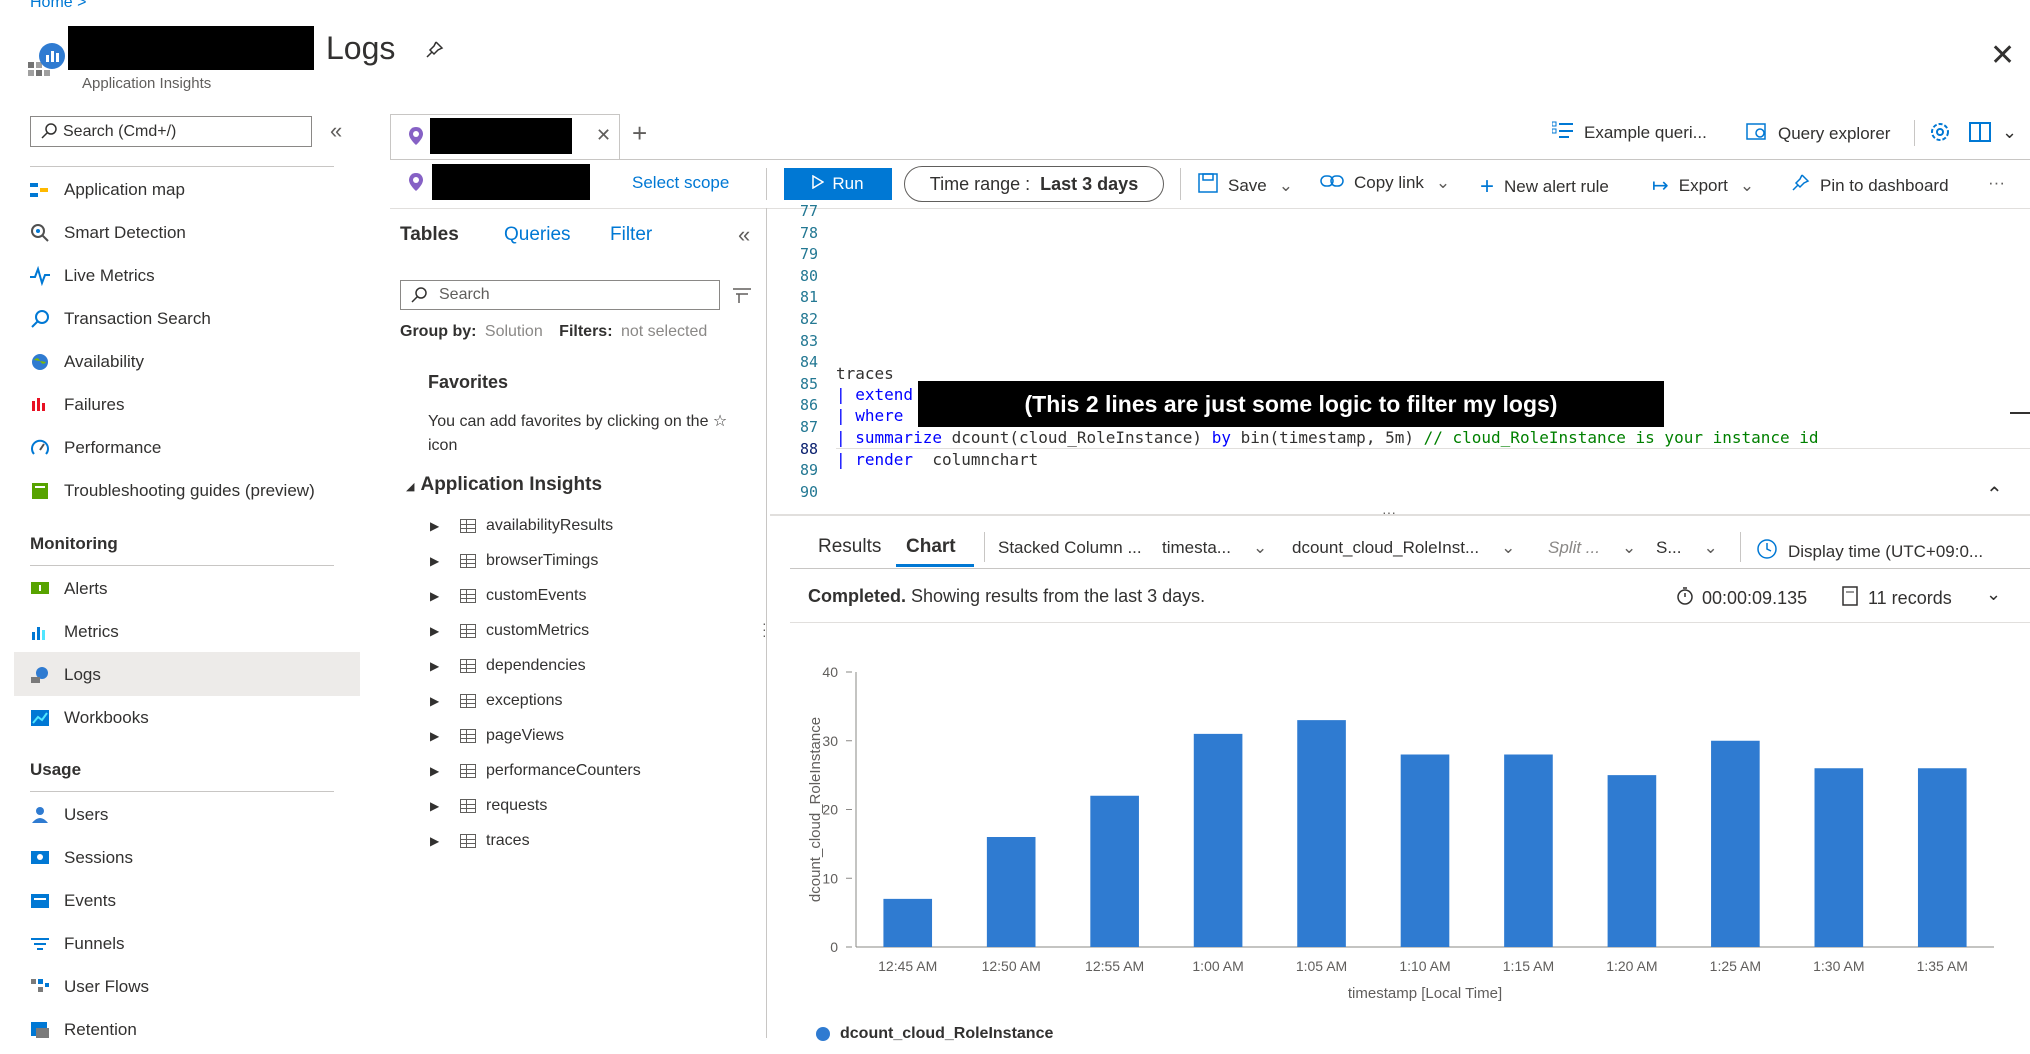 The height and width of the screenshot is (1054, 2030). I want to click on filters-value: not selected, so click(664, 331).